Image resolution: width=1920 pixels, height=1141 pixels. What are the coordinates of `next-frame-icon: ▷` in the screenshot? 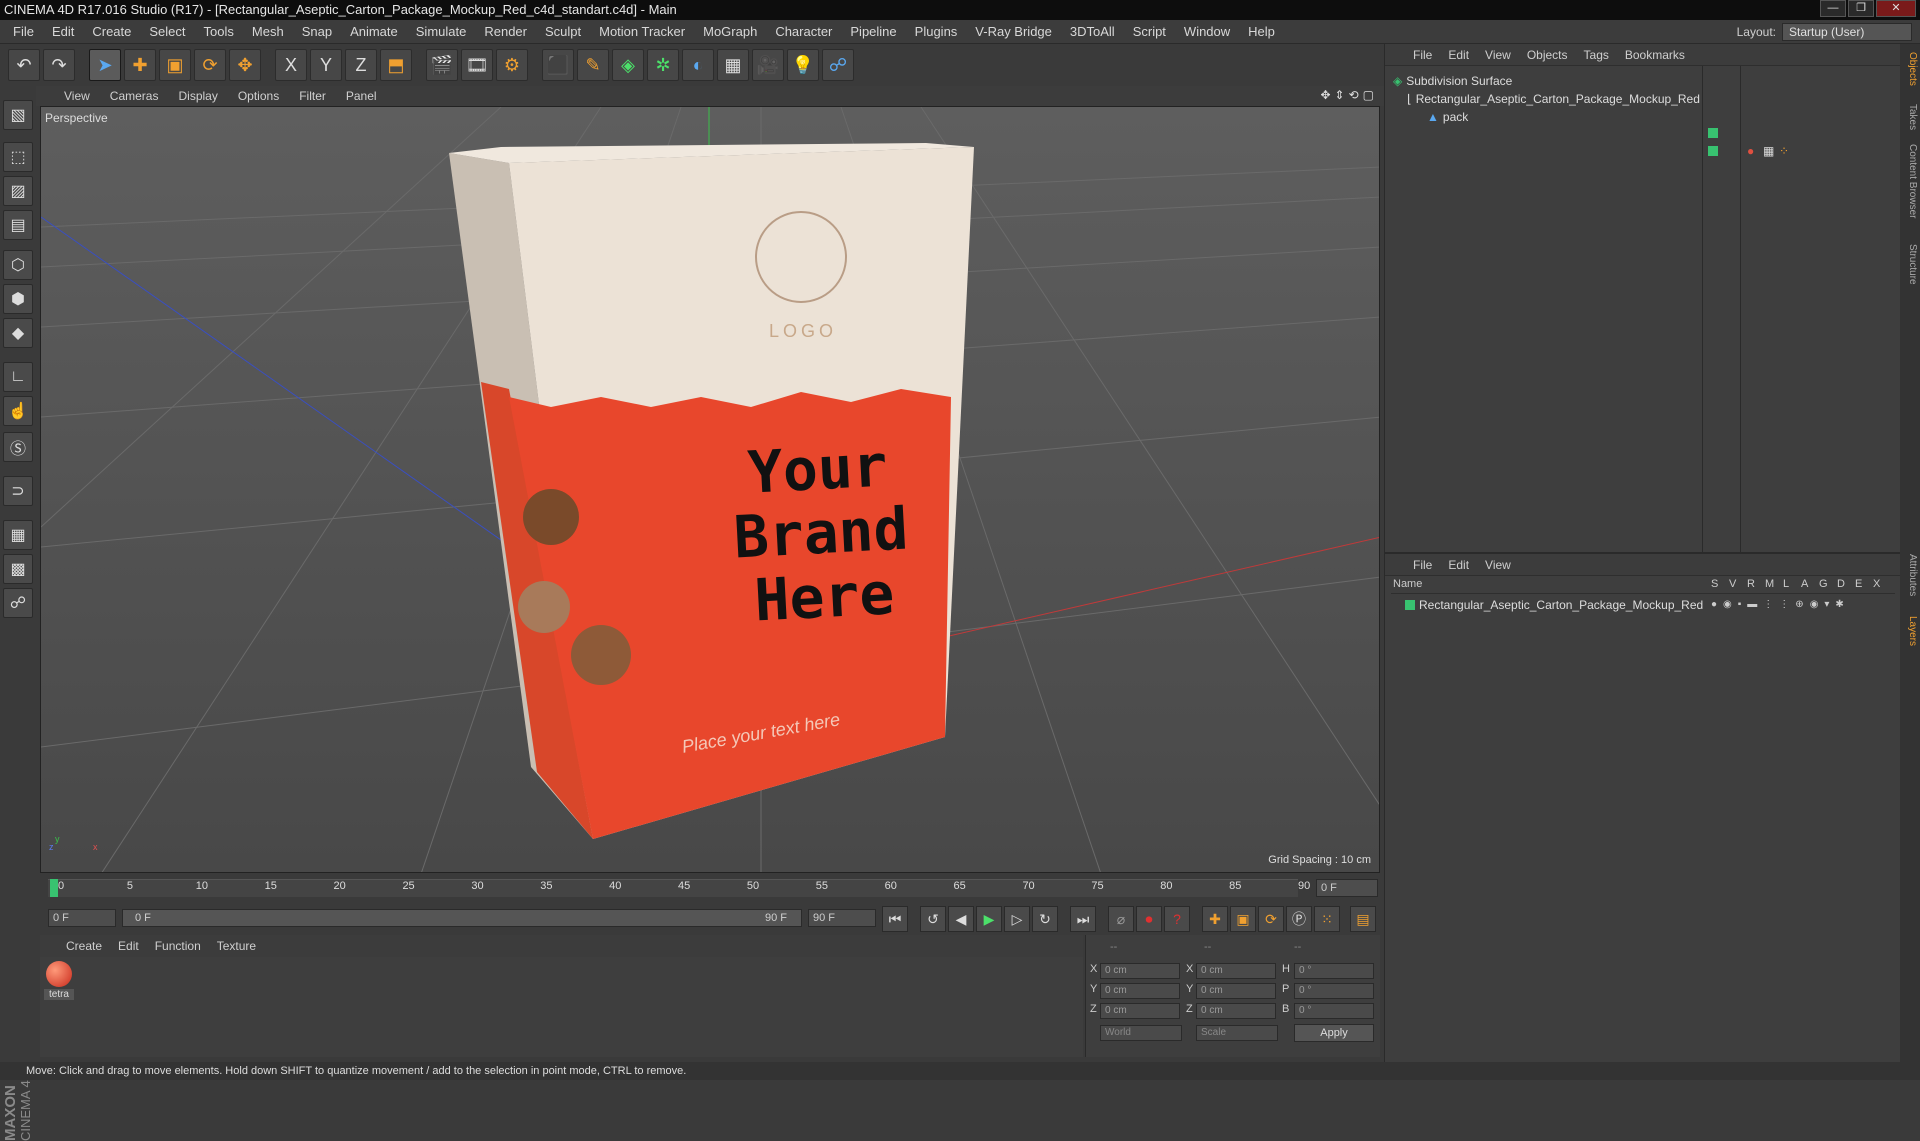 It's located at (1017, 919).